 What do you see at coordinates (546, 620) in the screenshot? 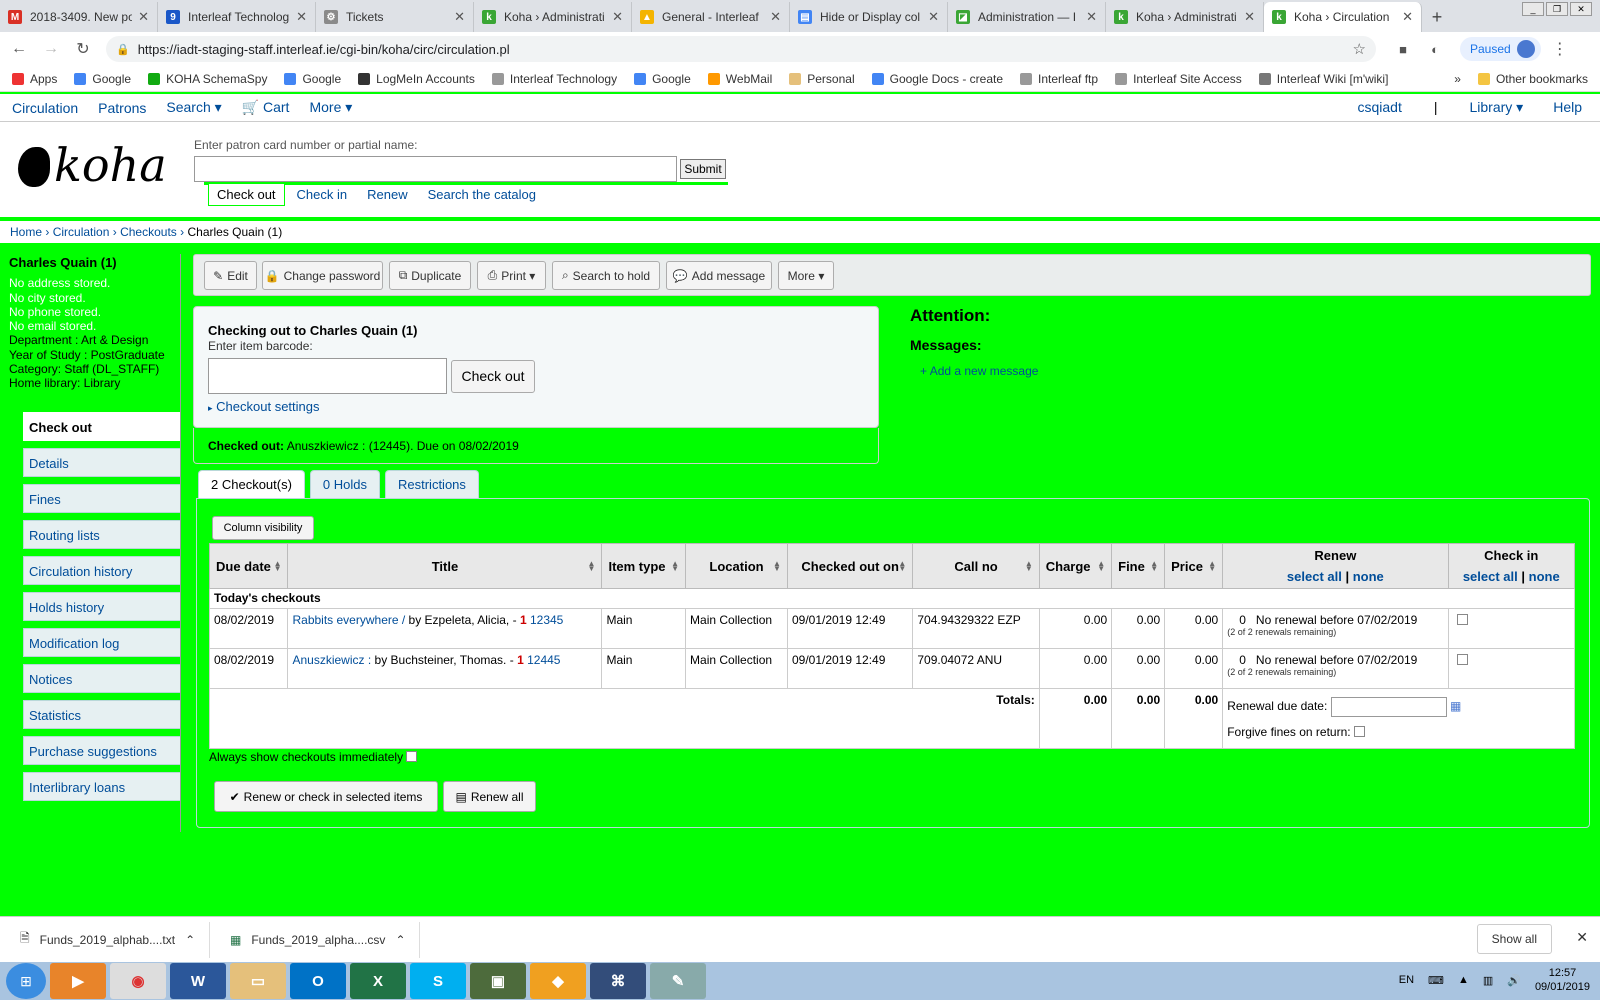
I see `barcode-link: 12345` at bounding box center [546, 620].